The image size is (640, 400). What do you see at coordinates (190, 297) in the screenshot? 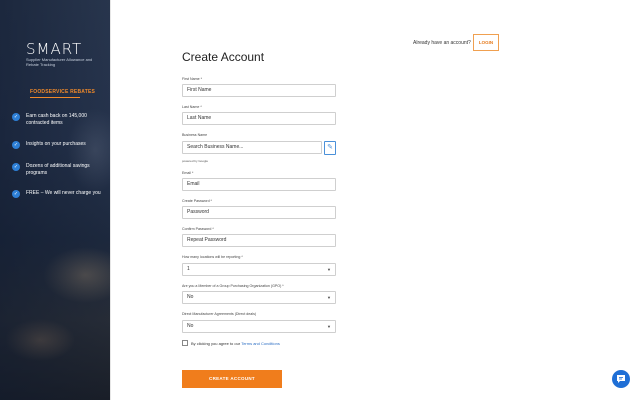
I see `gpo-value: No` at bounding box center [190, 297].